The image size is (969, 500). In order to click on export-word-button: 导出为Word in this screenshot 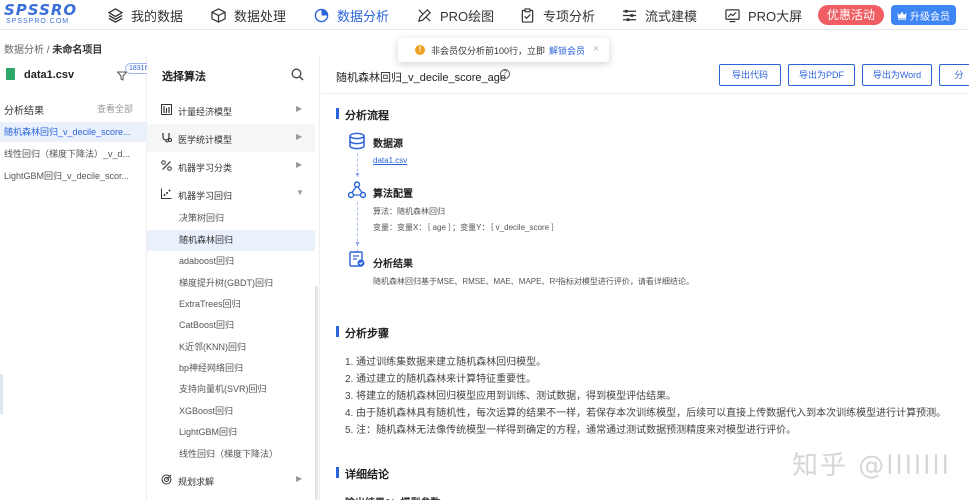, I will do `click(897, 75)`.